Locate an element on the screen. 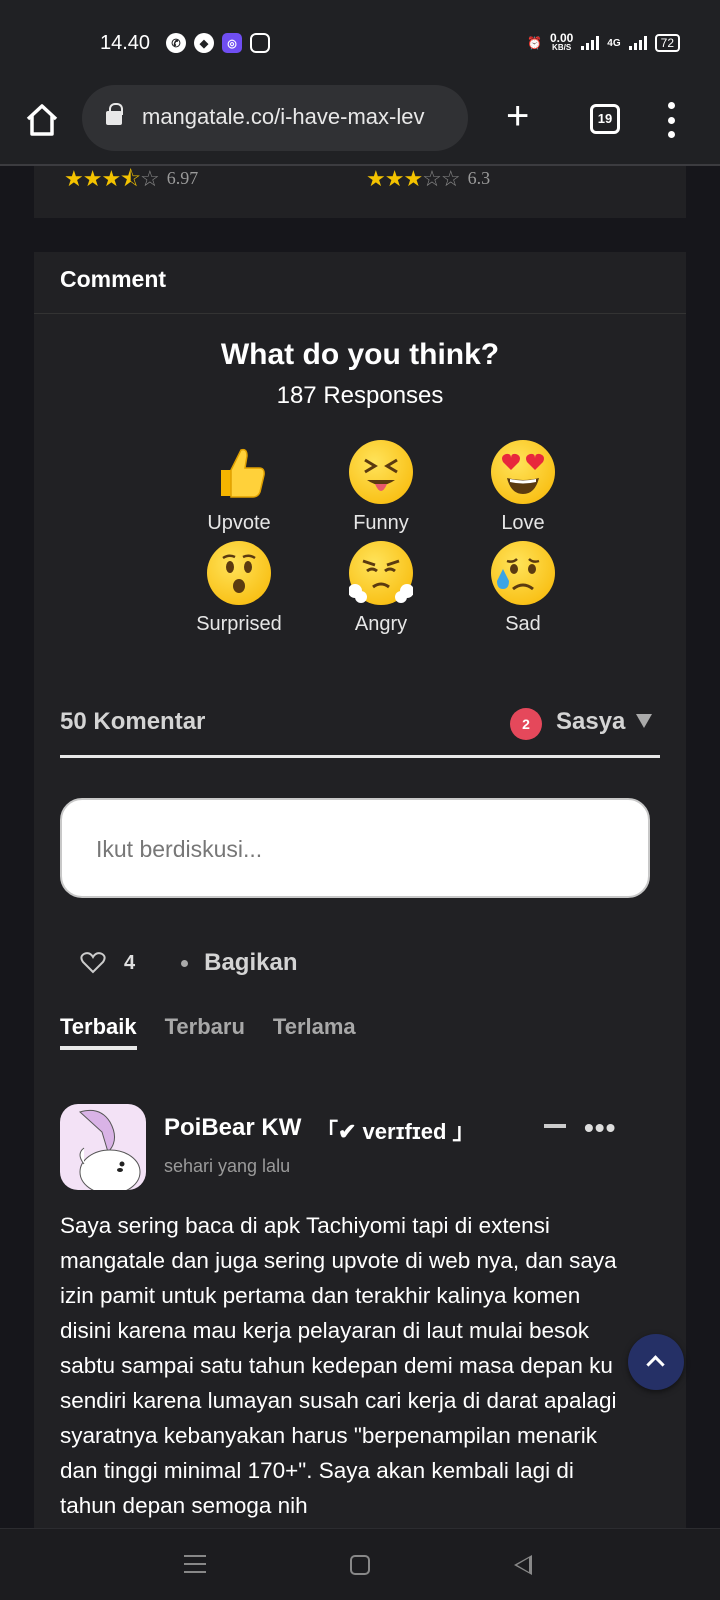  reaction-label: Love is located at coordinates (523, 523).